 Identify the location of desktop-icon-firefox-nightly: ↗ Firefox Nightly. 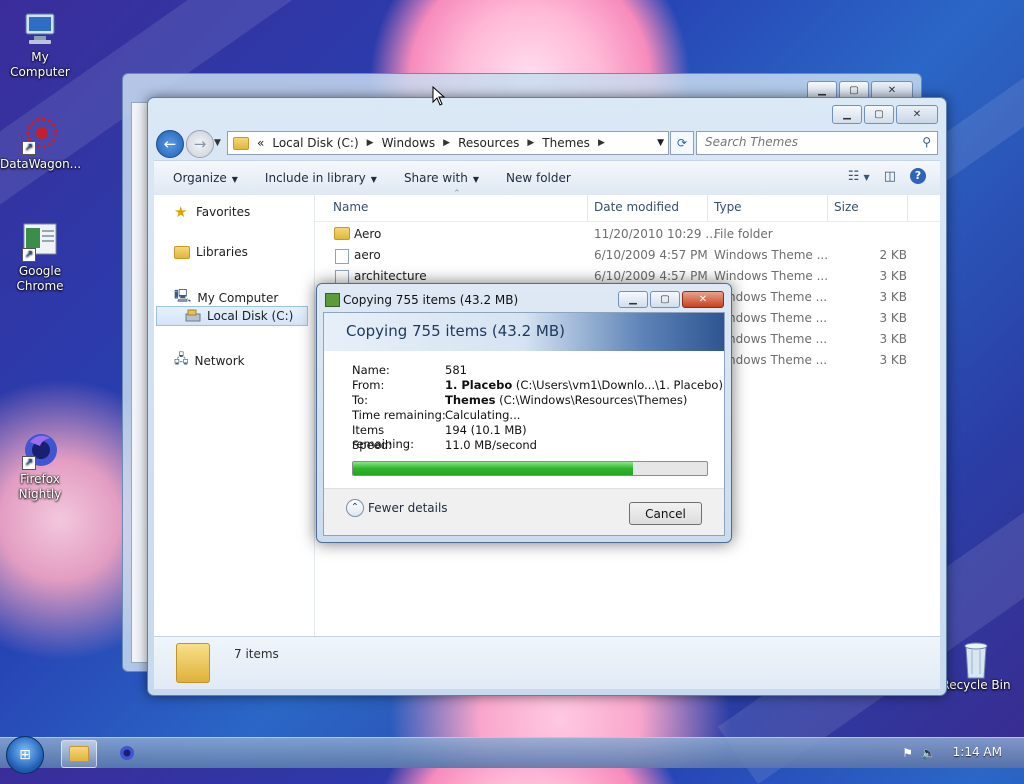
(40, 466).